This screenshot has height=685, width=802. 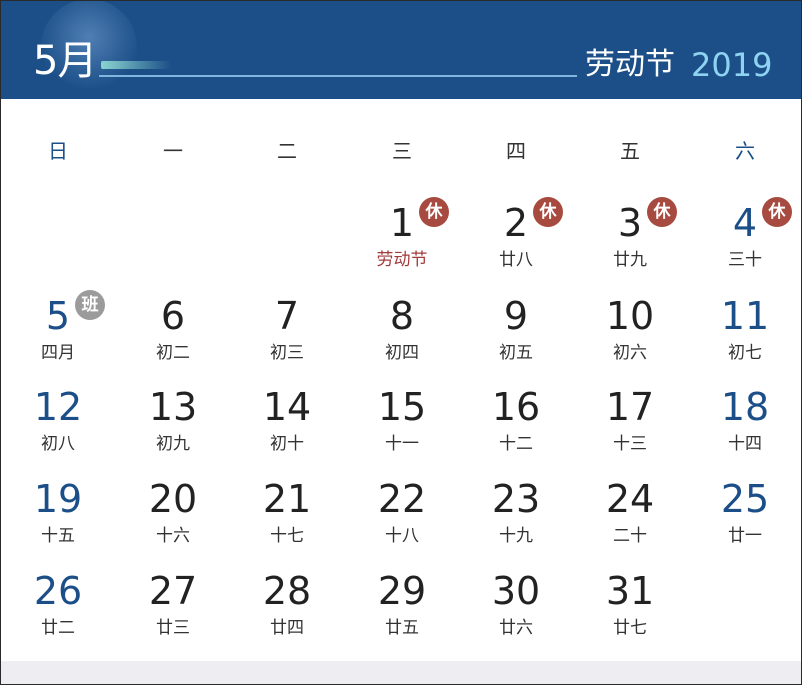 I want to click on day-number: 15, so click(x=402, y=407).